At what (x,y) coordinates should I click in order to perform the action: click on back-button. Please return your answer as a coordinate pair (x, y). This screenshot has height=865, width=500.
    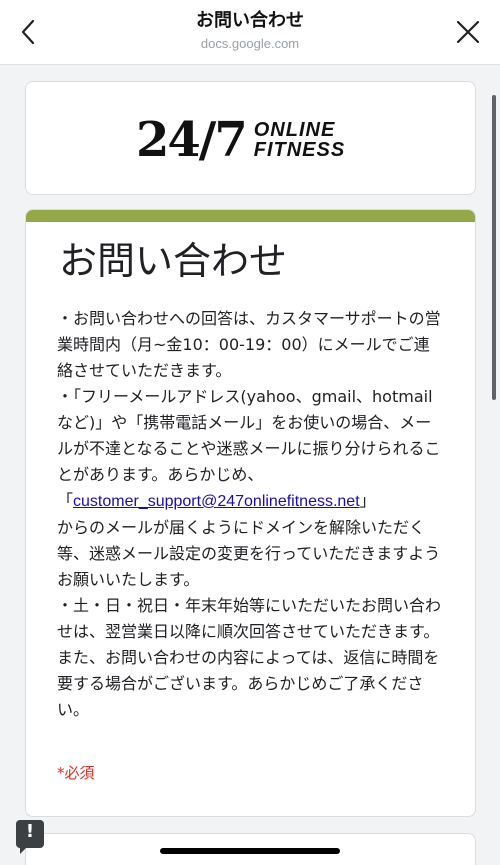
    Looking at the image, I should click on (28, 32).